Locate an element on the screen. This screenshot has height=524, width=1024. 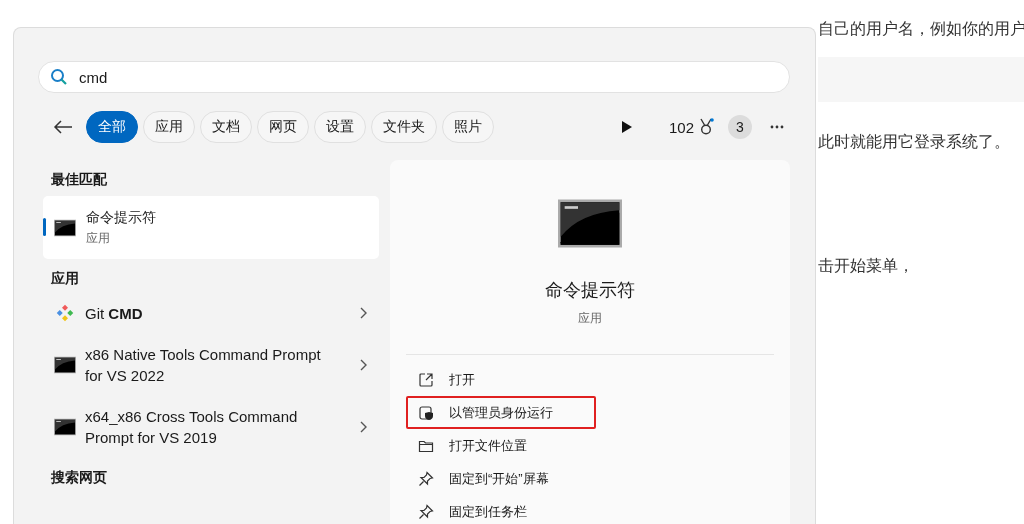
action-item: 打开文件位置 is located at coordinates (501, 445).